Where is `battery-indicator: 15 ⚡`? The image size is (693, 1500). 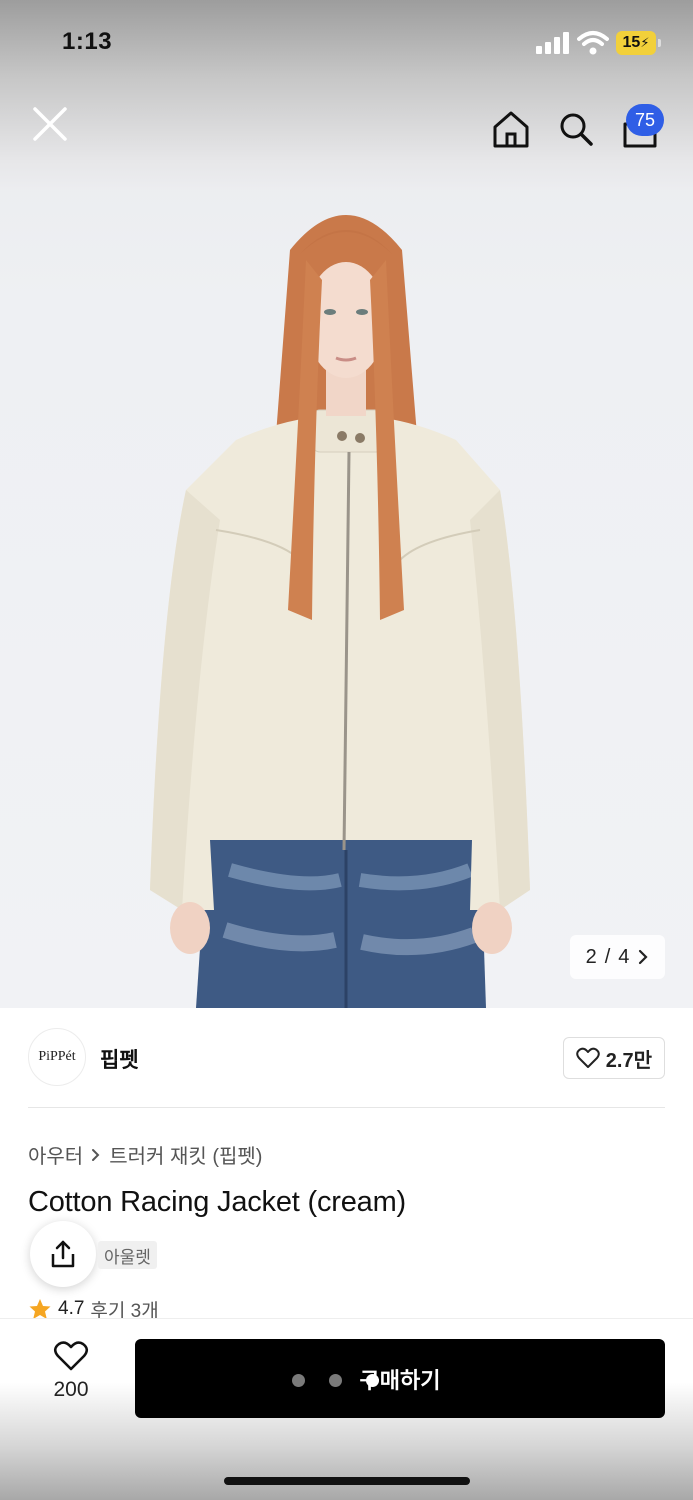 battery-indicator: 15 ⚡ is located at coordinates (638, 43).